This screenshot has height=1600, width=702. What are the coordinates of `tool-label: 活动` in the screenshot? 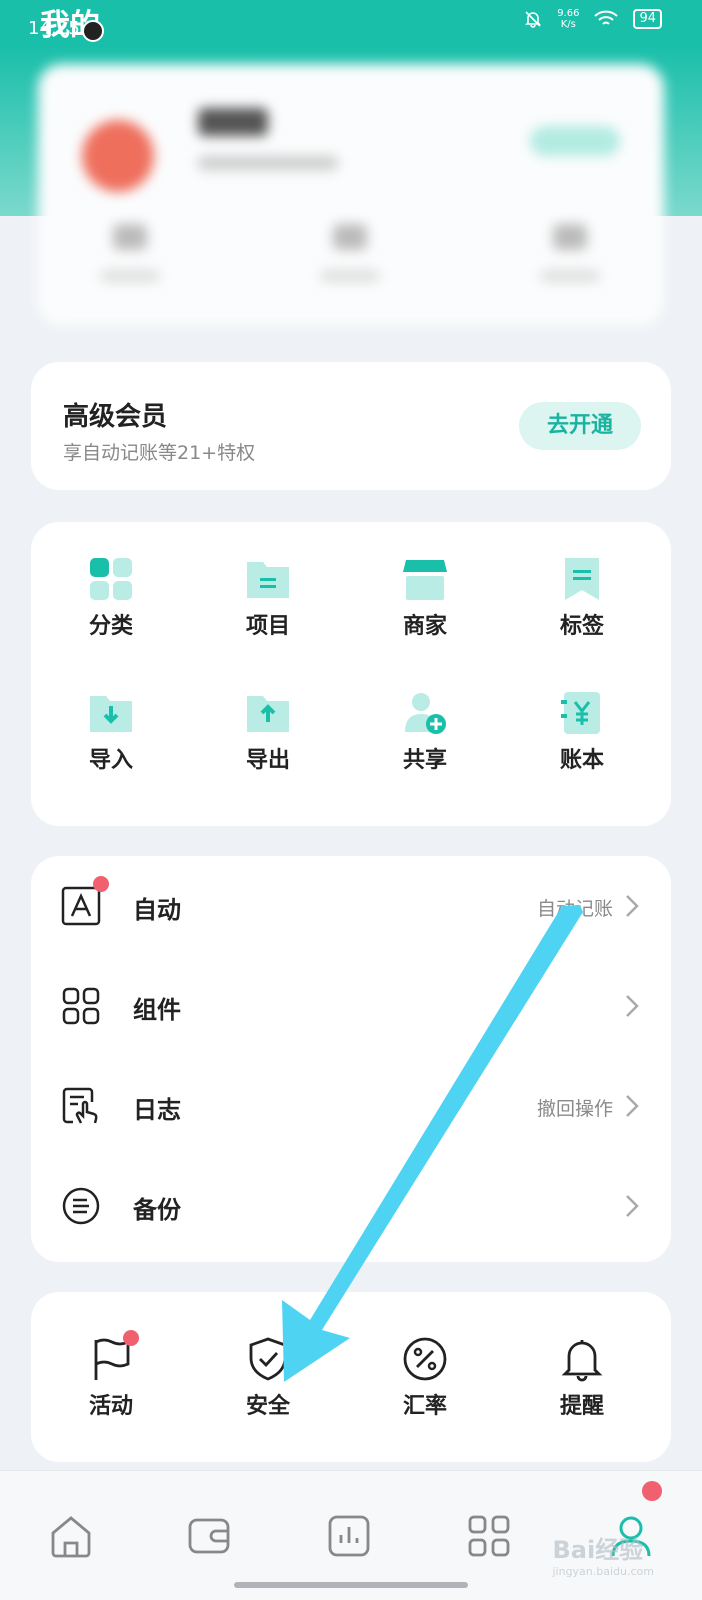 It's located at (110, 1406).